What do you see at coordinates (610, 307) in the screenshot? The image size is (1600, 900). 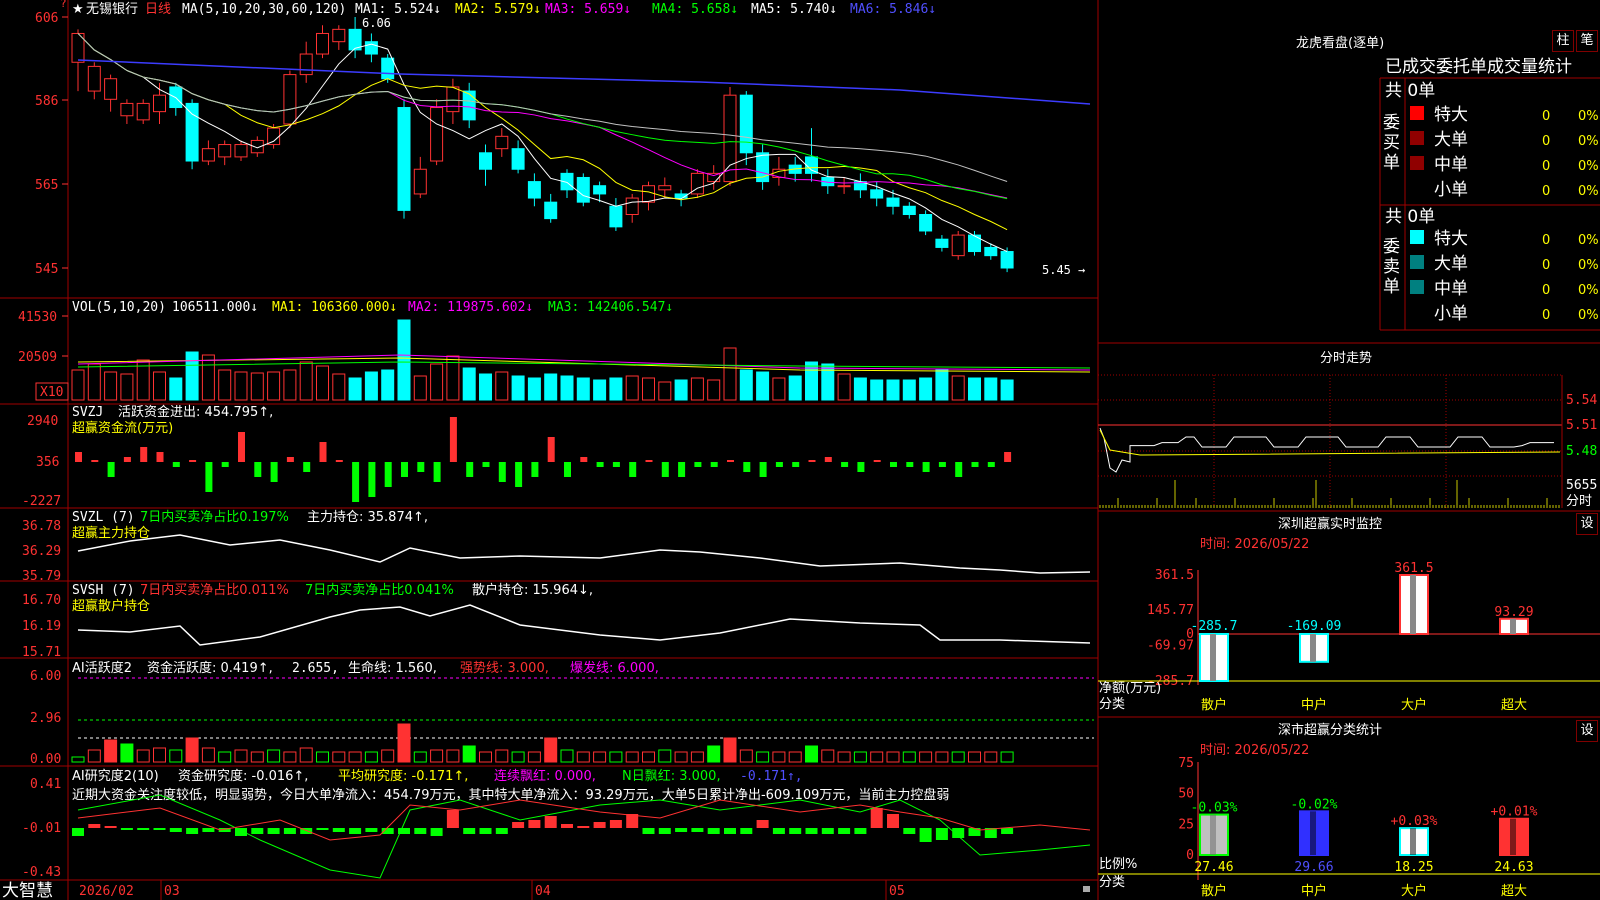 I see `vol-ma3: MA3: 142406.547↓` at bounding box center [610, 307].